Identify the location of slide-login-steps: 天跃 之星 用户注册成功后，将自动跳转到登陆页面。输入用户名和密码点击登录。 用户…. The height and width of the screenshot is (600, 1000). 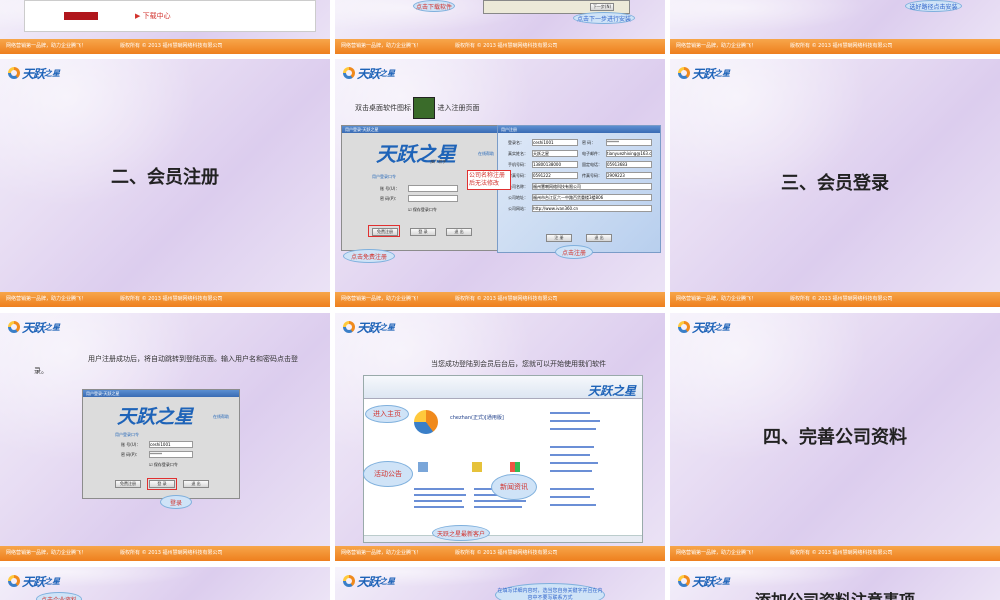
(165, 437).